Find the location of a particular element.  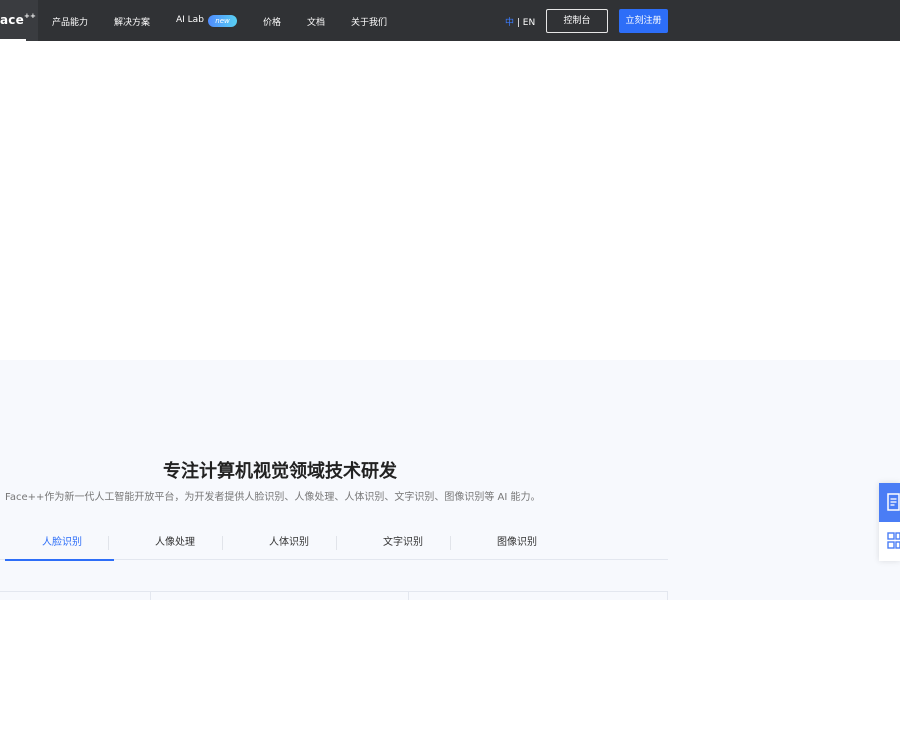

tab-face-recognition: 人脸识别 is located at coordinates (62, 546).